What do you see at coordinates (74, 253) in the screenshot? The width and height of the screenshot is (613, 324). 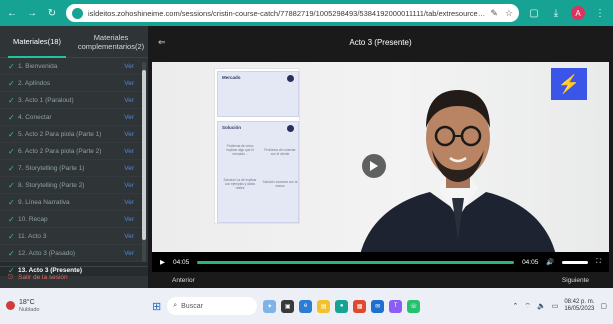 I see `lesson-item: ✓ 12. Acto 3 (Pasado) Ver` at bounding box center [74, 253].